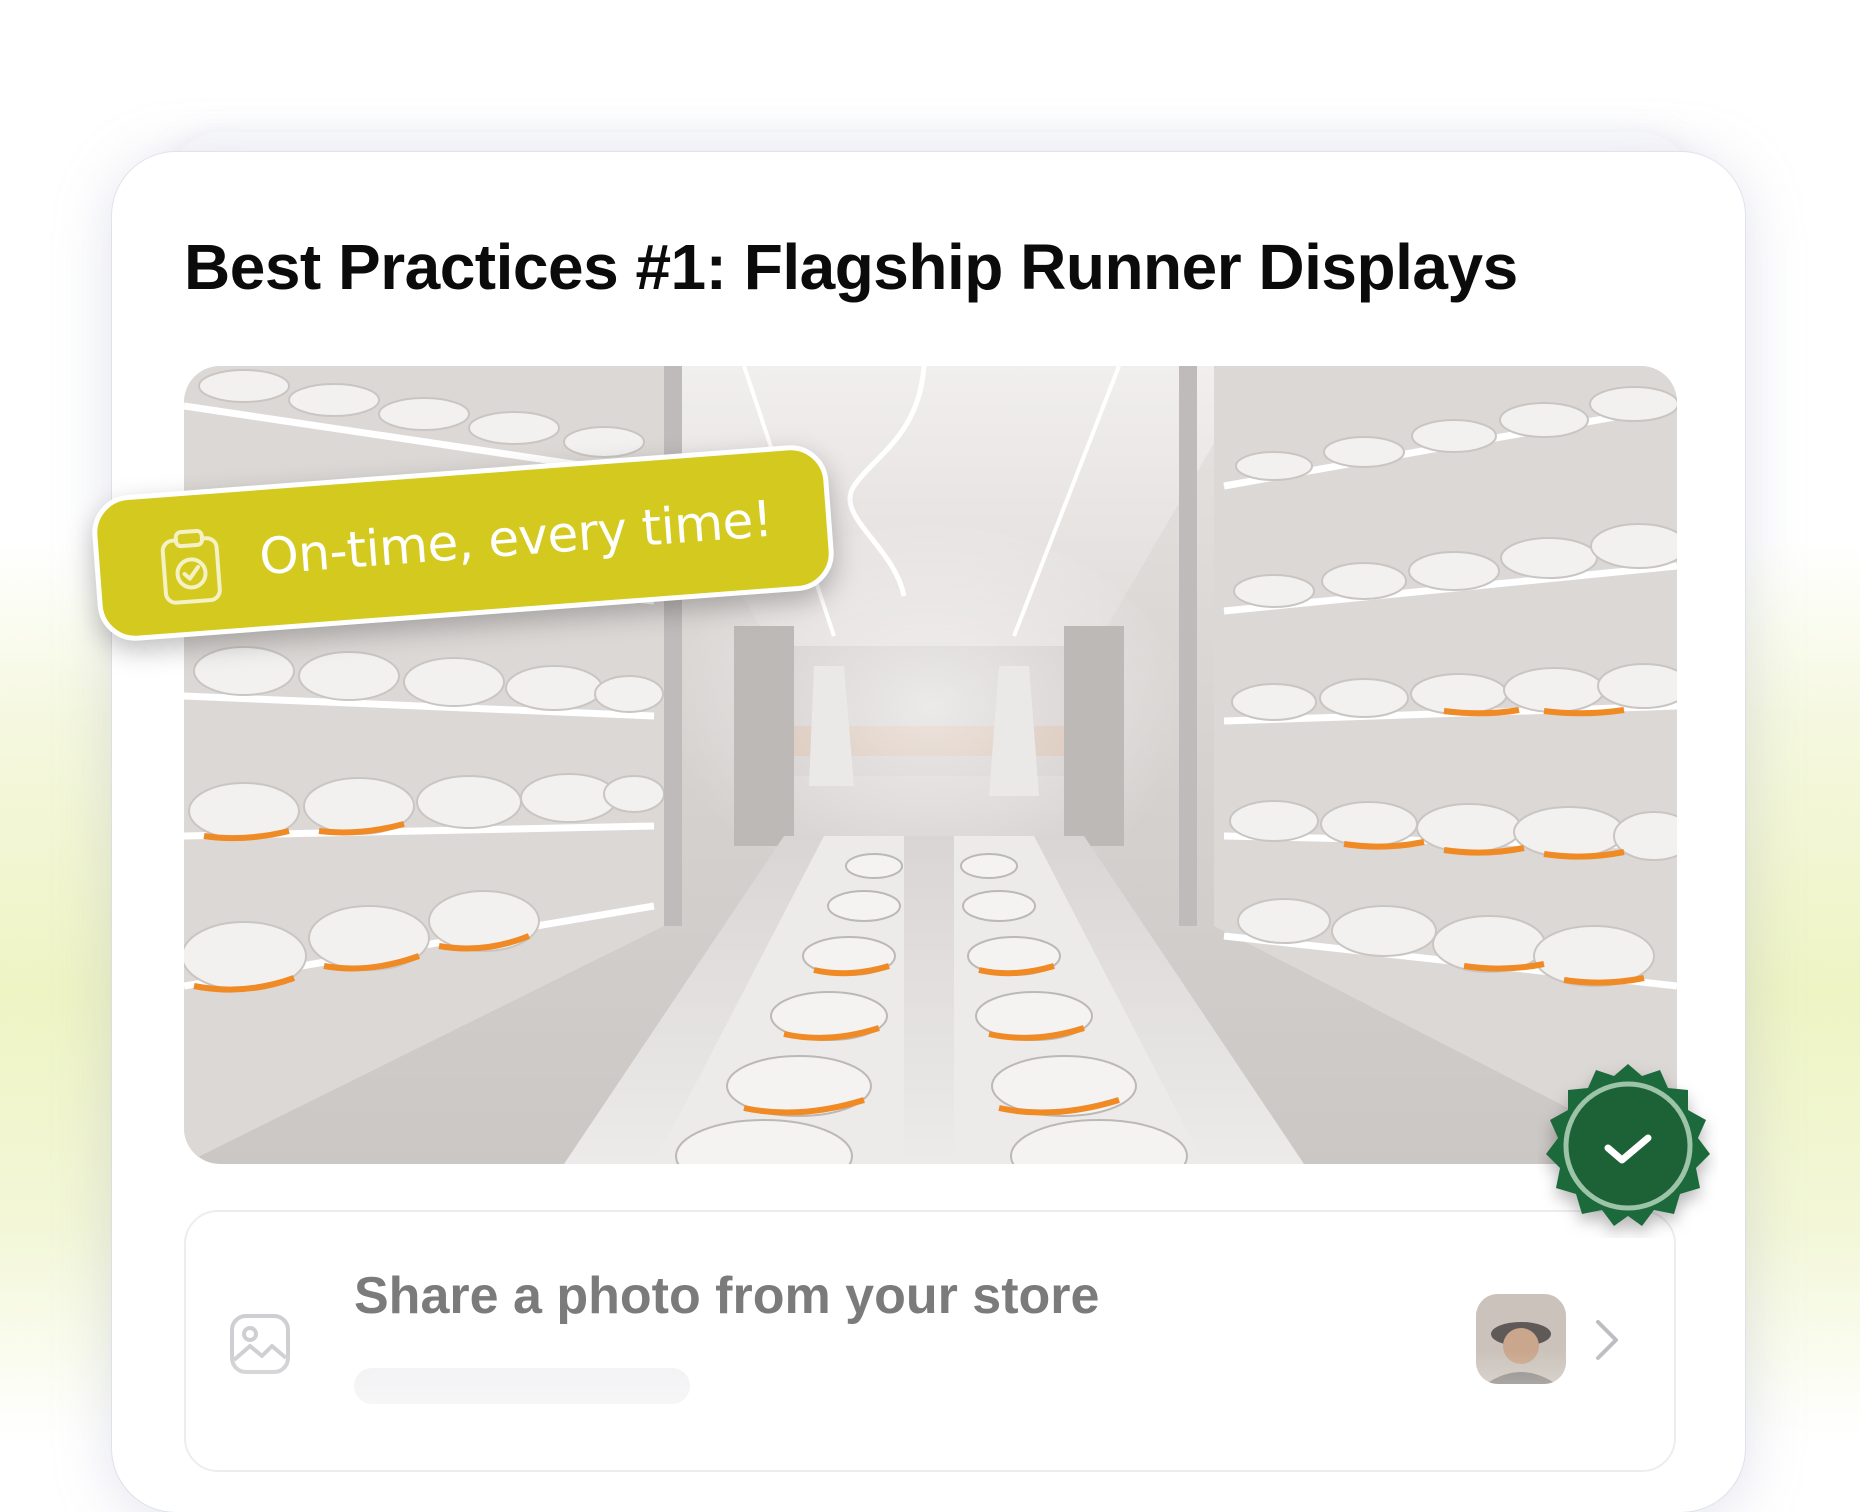  What do you see at coordinates (522, 1386) in the screenshot?
I see `placeholder-bar` at bounding box center [522, 1386].